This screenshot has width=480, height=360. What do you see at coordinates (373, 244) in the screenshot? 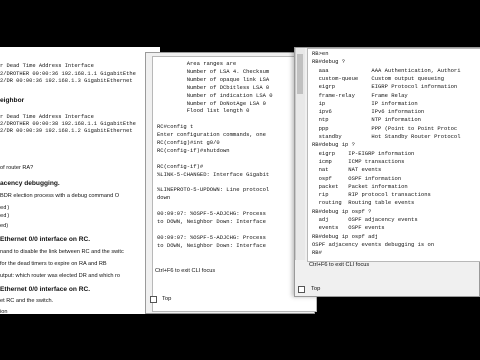
I see `cli-line: OSPF adjacency events debugging is on` at bounding box center [373, 244].